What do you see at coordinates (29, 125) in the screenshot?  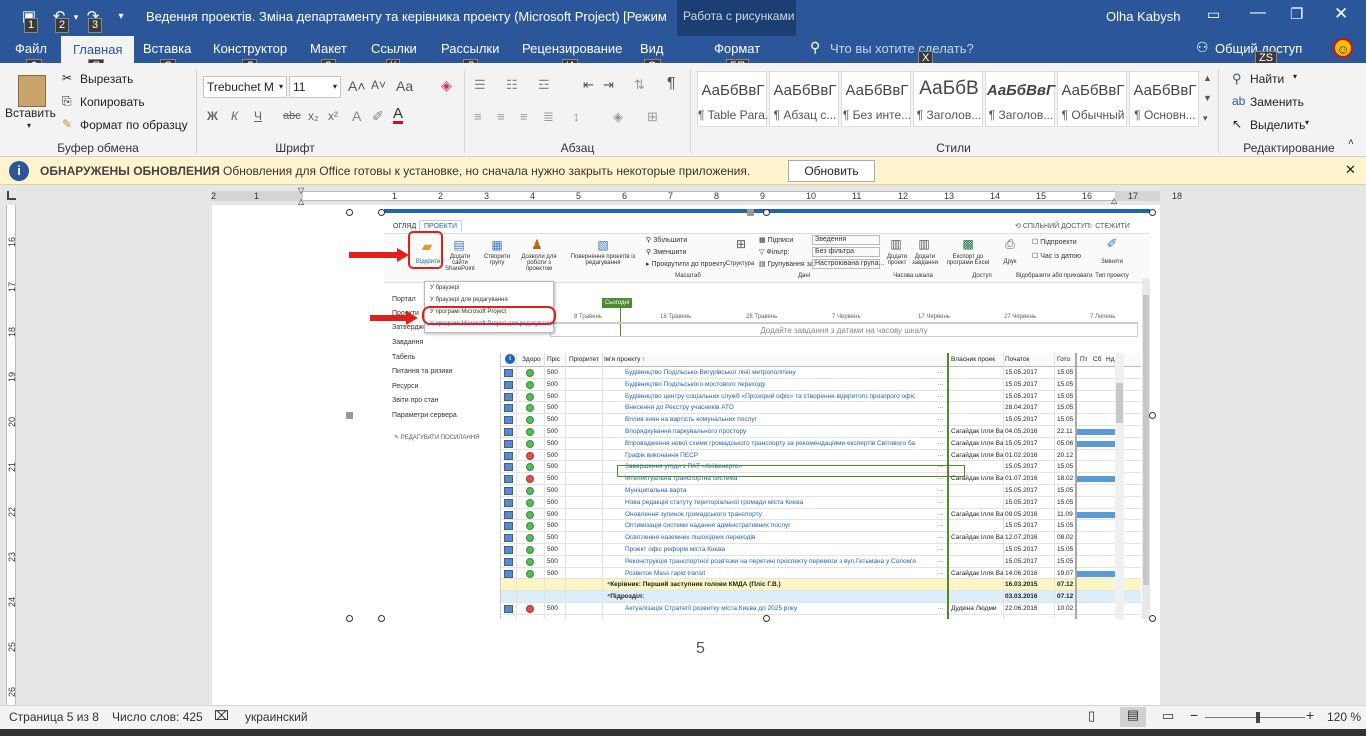 I see `paste-dropdown-icon: ▾` at bounding box center [29, 125].